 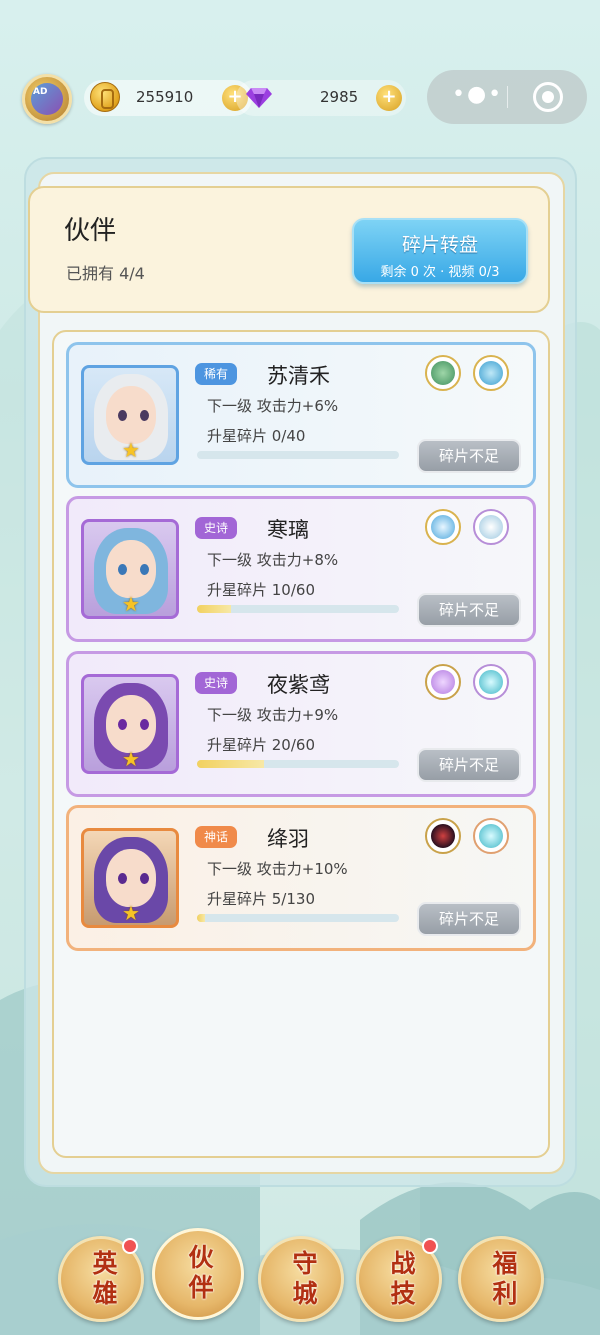 What do you see at coordinates (90, 231) in the screenshot?
I see `page-title: 伙伴` at bounding box center [90, 231].